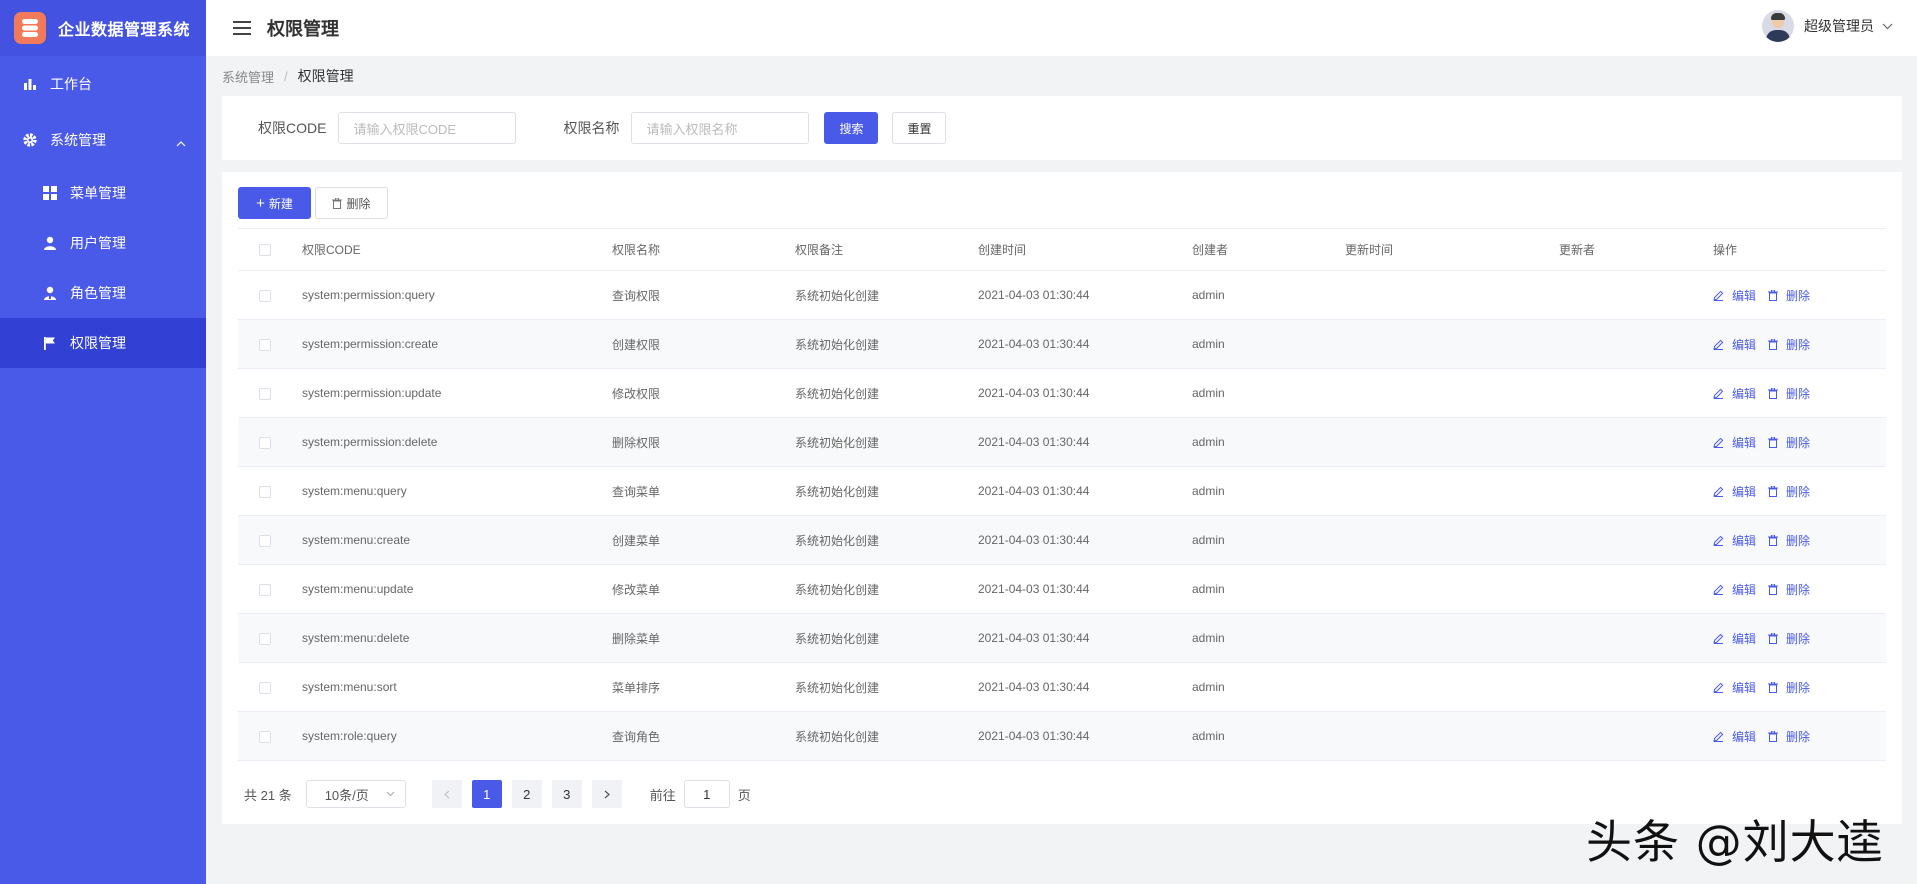 The image size is (1917, 884). Describe the element at coordinates (851, 128) in the screenshot. I see `search-button: 搜索` at that location.